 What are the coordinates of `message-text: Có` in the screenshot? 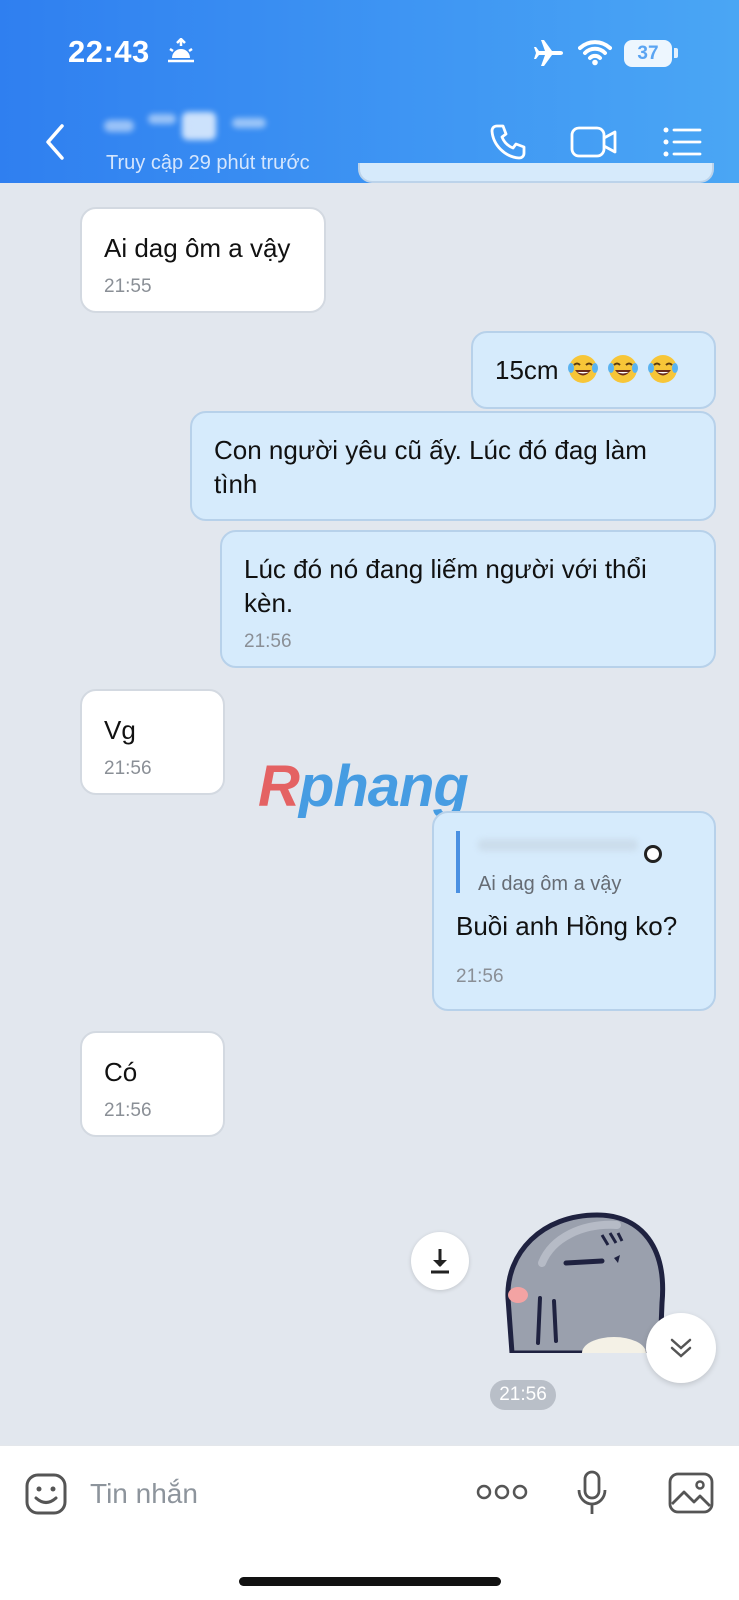 It's located at (121, 1072).